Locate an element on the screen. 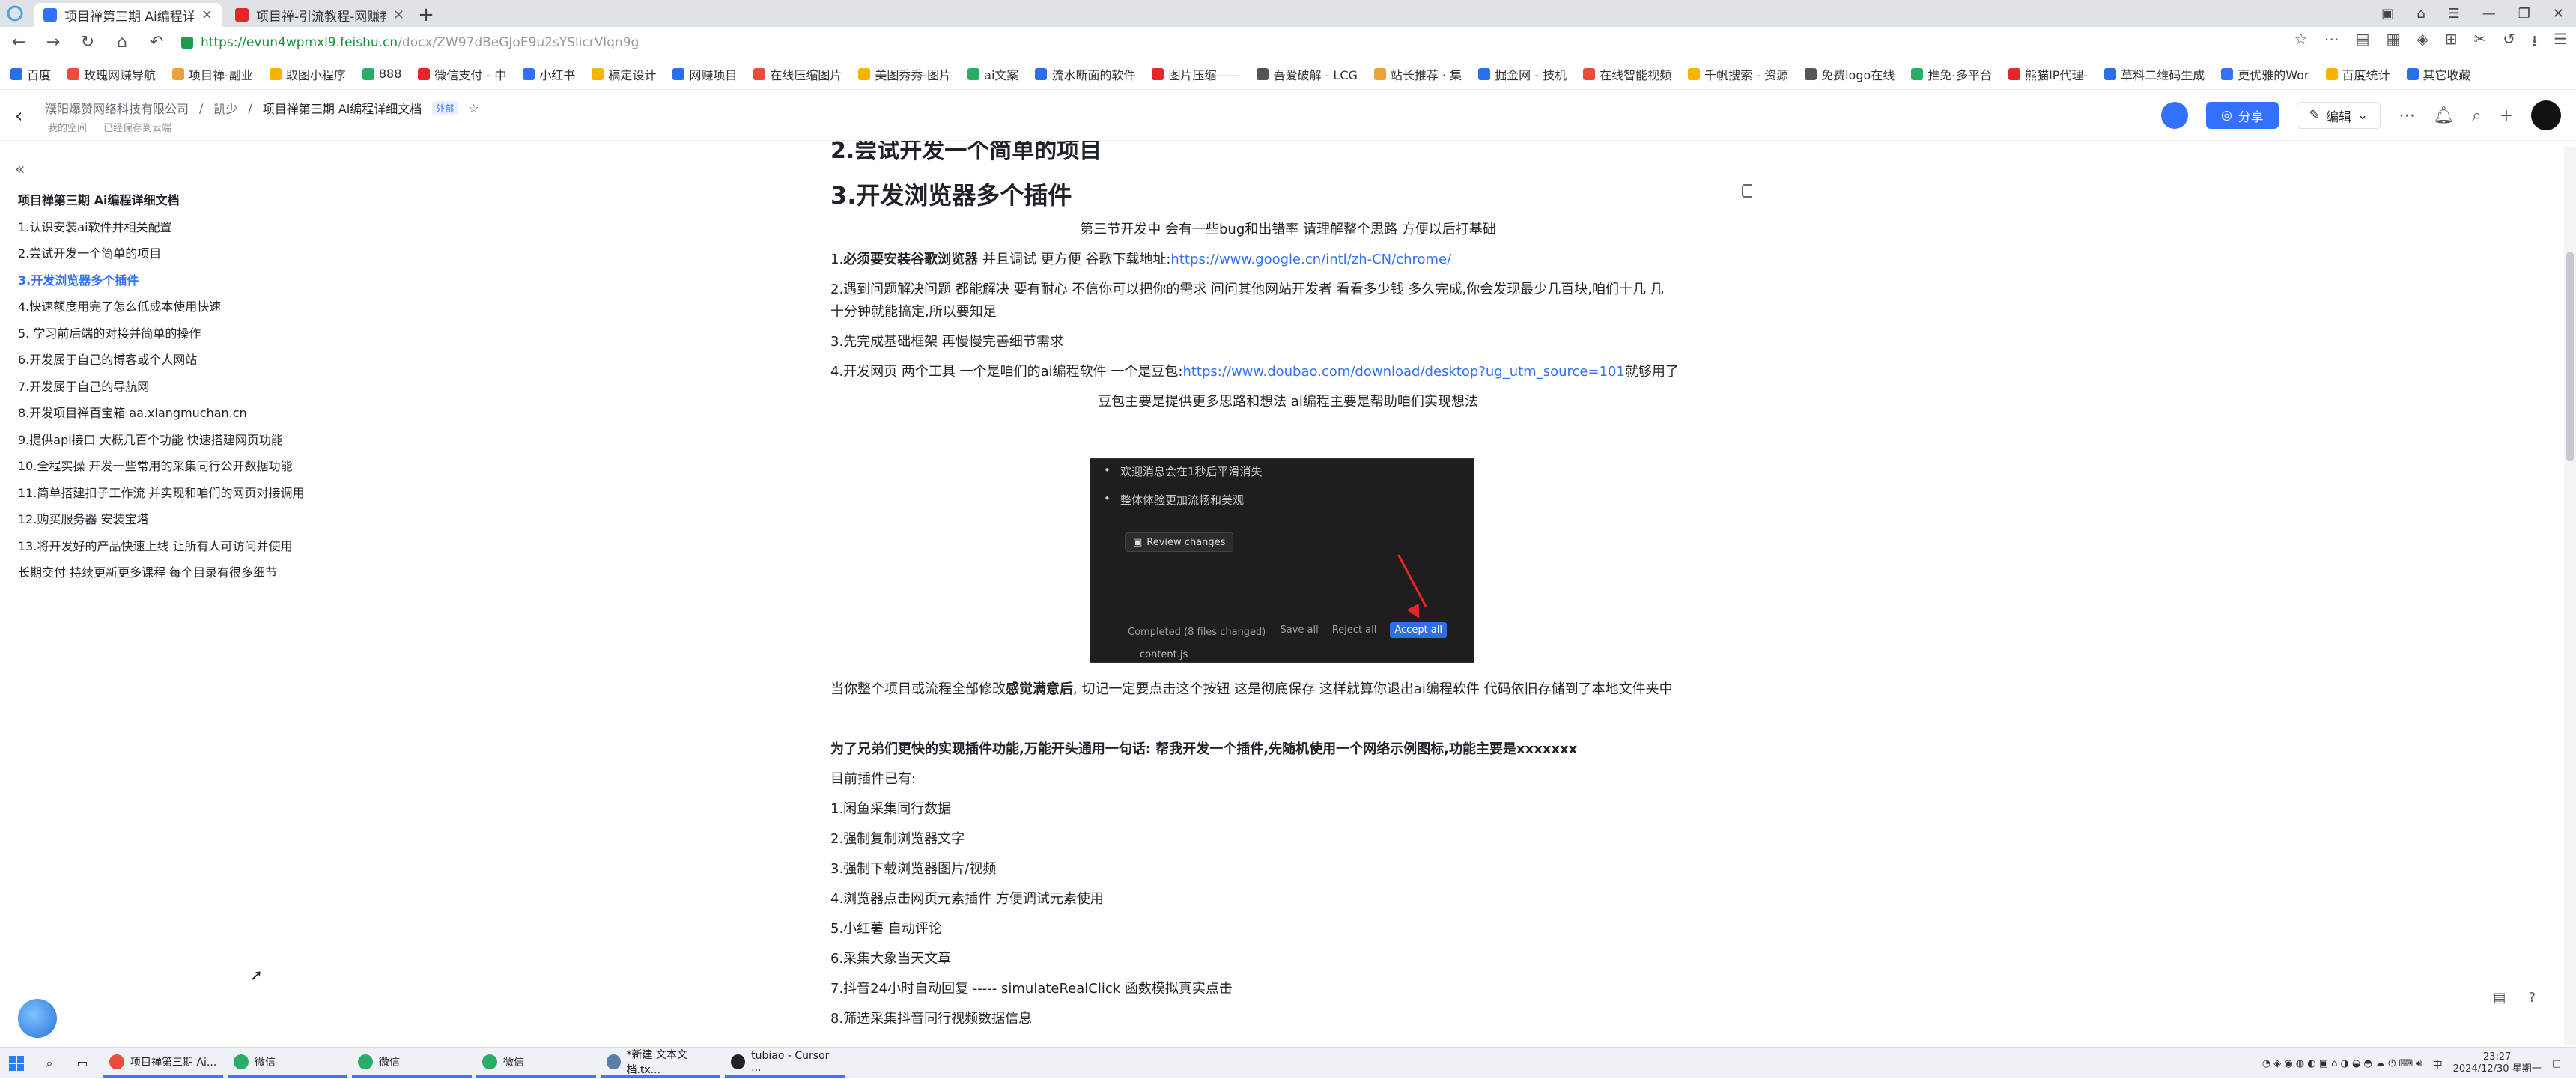 Image resolution: width=2576 pixels, height=1079 pixels. bookmark-item: 吾爱破解 - LCG is located at coordinates (1307, 74).